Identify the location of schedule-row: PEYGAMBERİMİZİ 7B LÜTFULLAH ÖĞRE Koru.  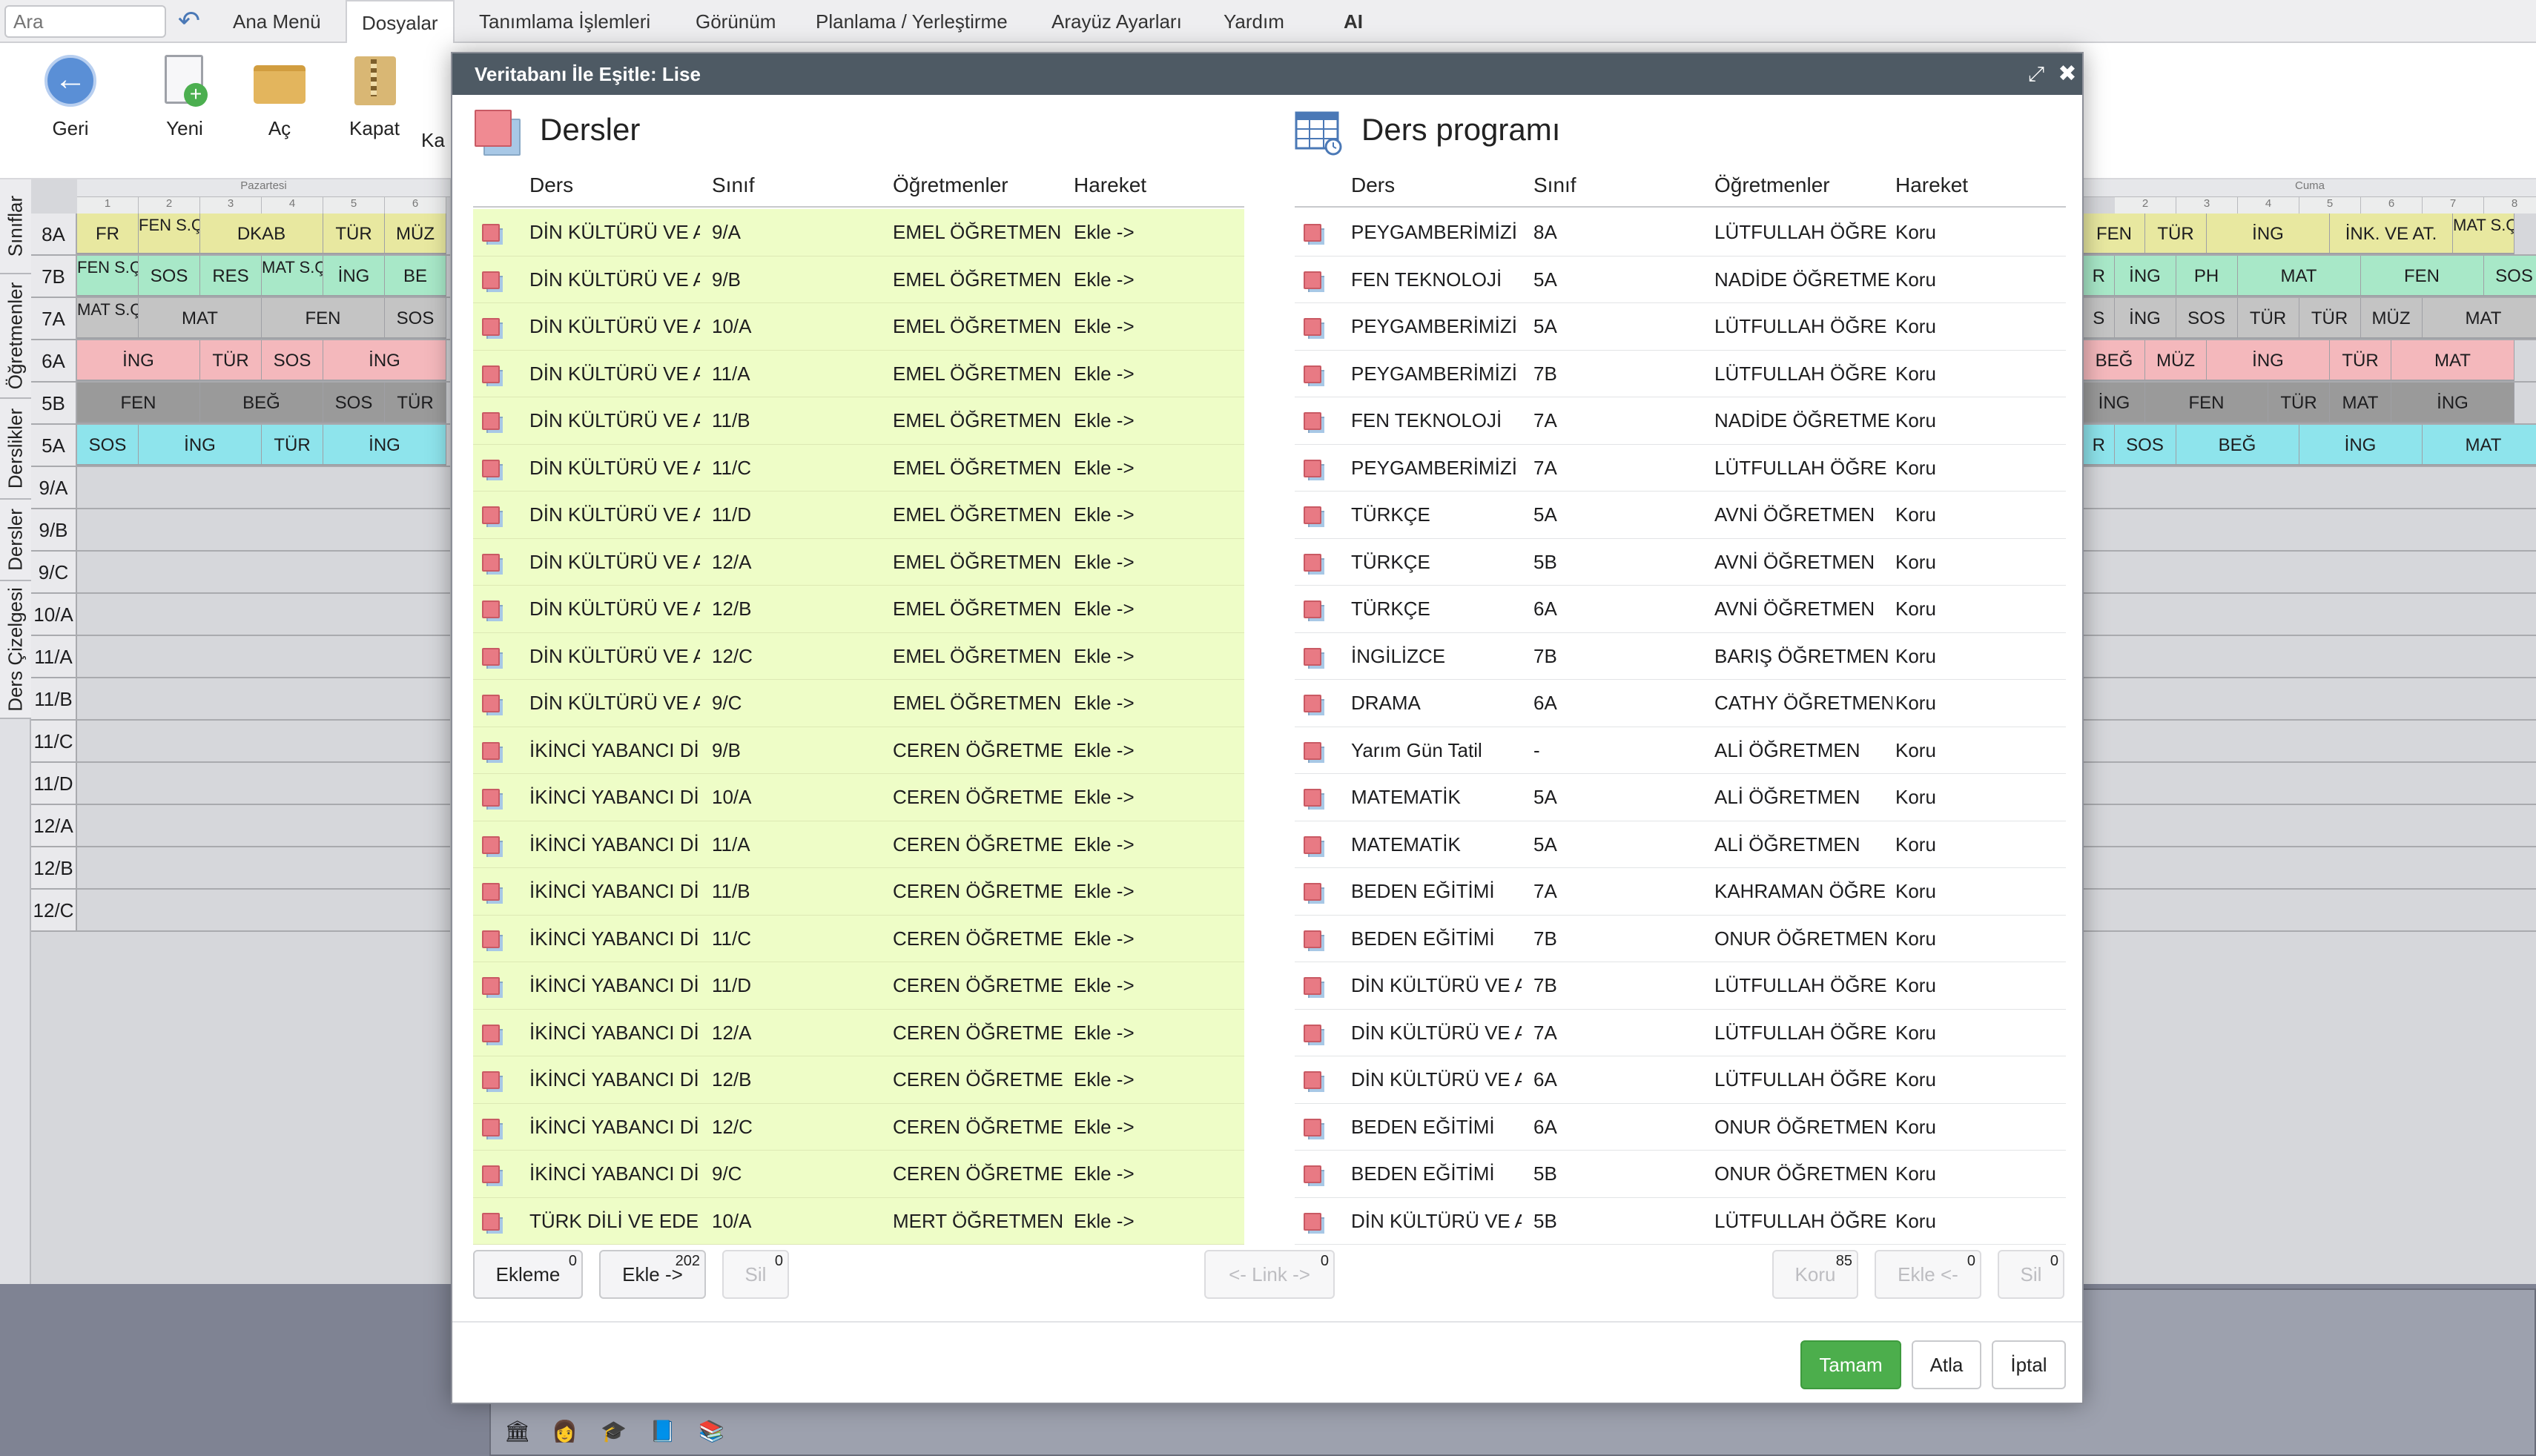
(1681, 374).